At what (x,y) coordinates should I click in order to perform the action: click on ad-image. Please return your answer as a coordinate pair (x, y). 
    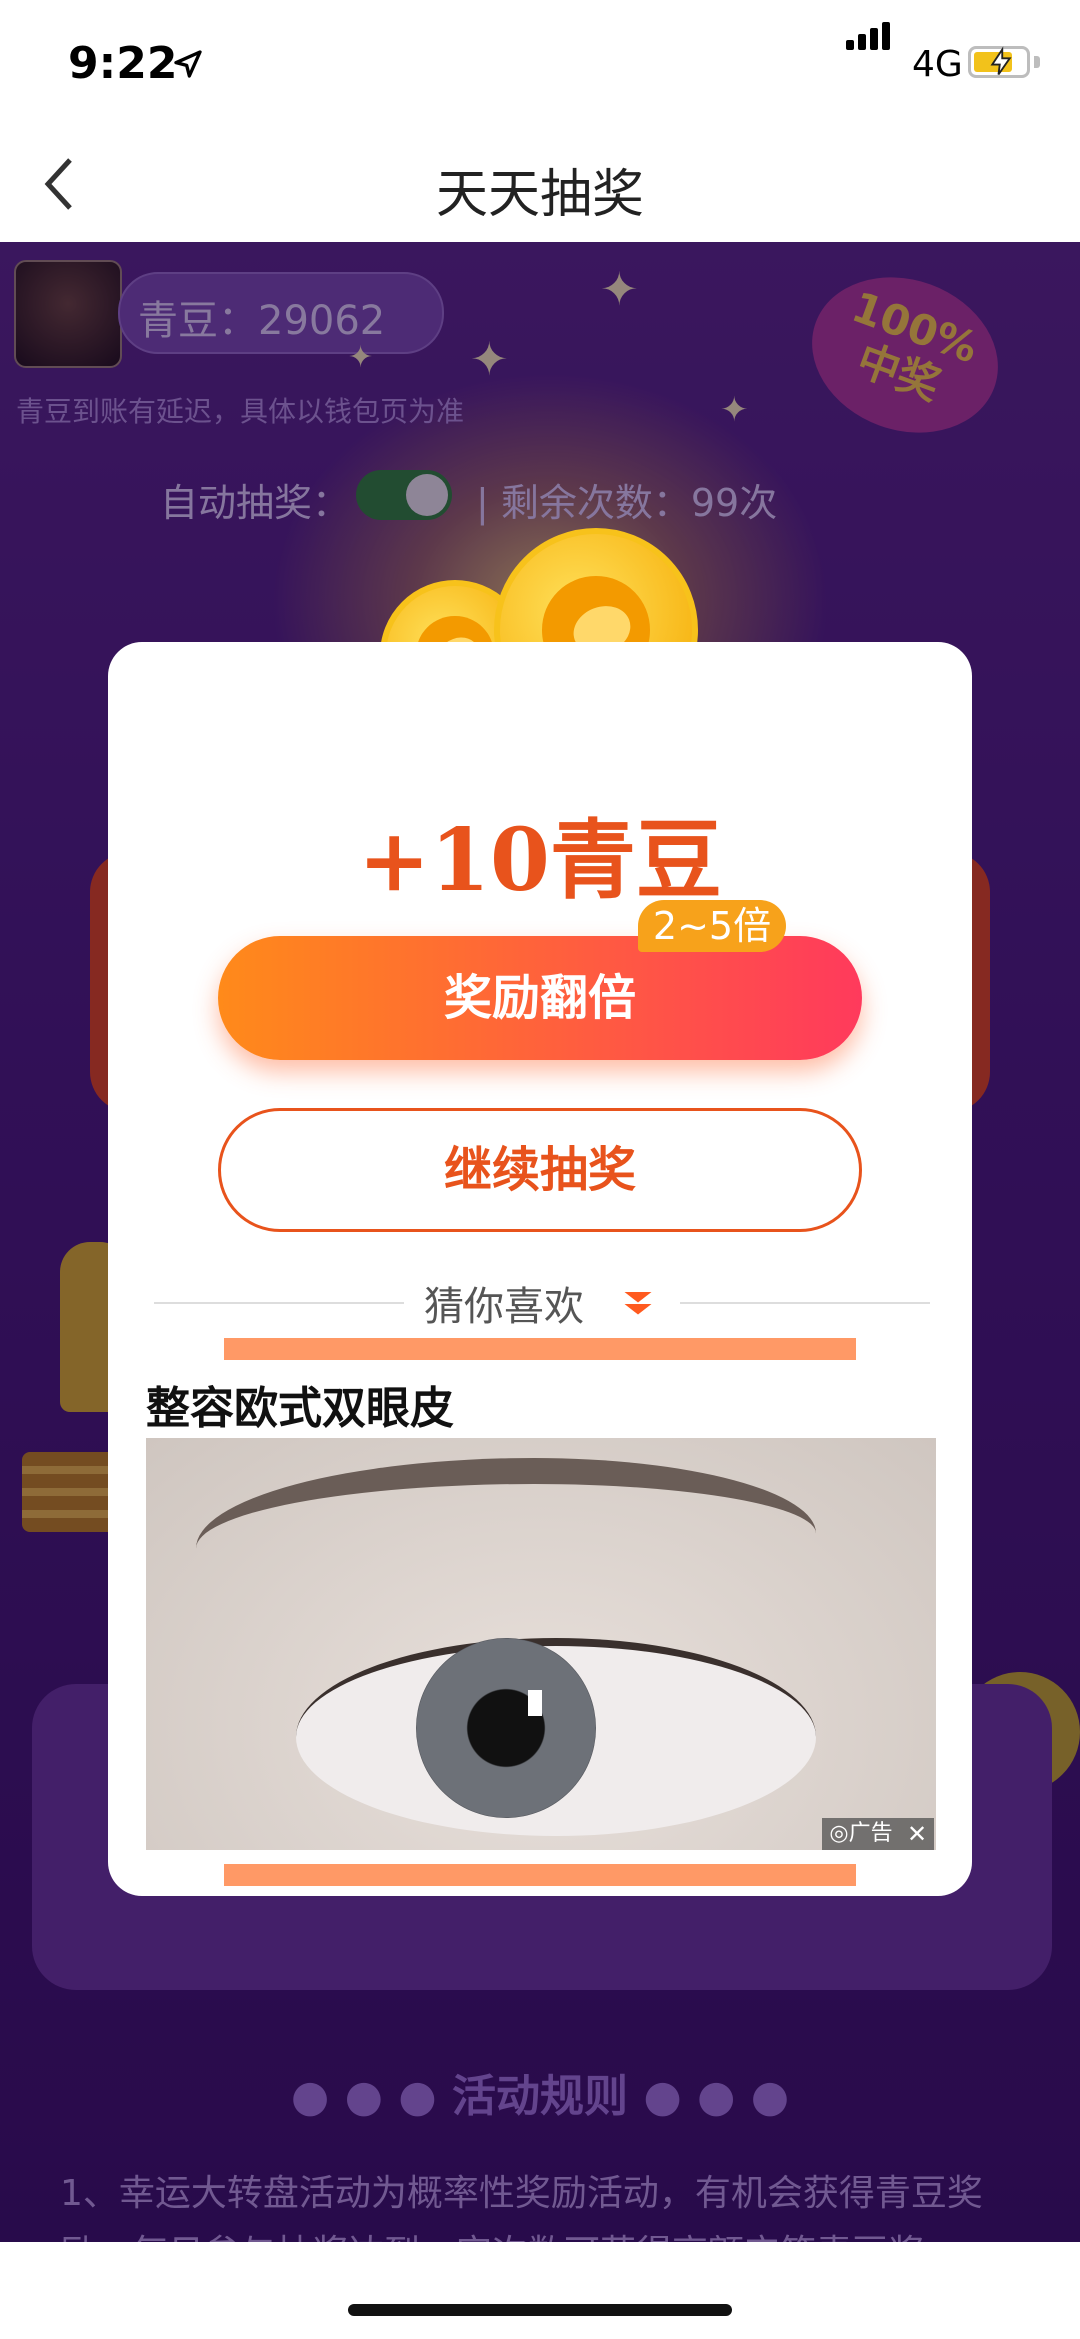
    Looking at the image, I should click on (541, 1644).